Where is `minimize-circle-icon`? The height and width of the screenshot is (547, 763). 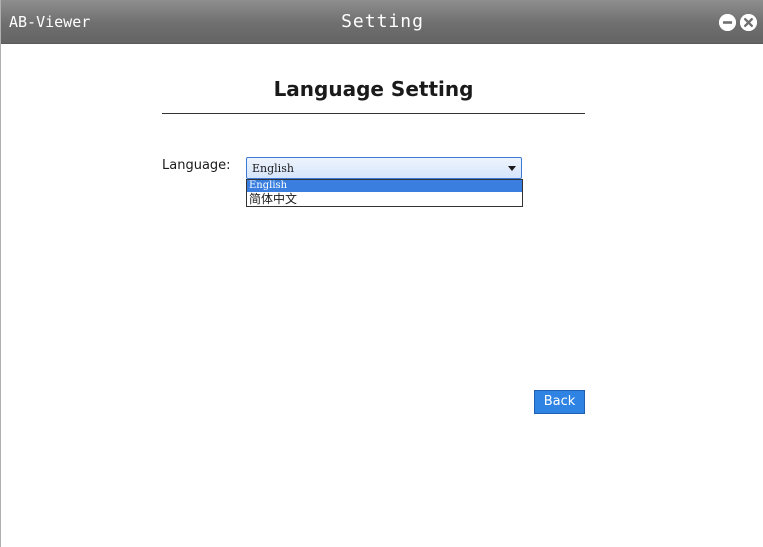 minimize-circle-icon is located at coordinates (727, 22).